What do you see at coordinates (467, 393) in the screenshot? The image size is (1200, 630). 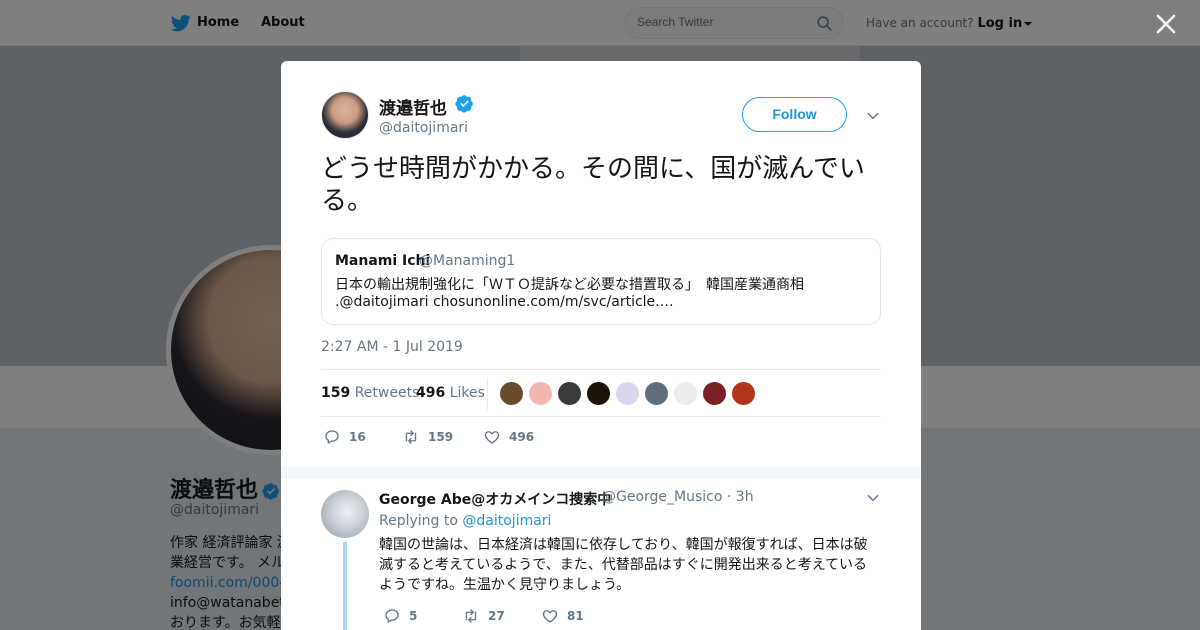 I see `likes-label: Likes` at bounding box center [467, 393].